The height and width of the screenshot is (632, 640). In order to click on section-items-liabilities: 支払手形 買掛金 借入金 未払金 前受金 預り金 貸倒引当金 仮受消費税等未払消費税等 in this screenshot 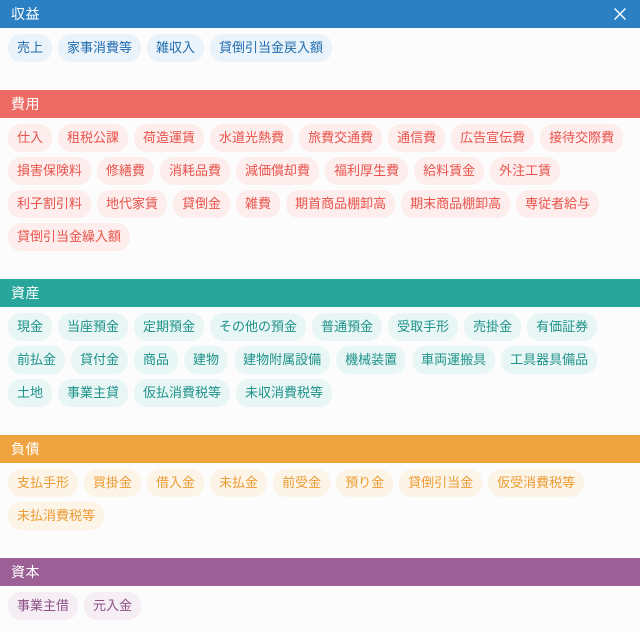, I will do `click(320, 502)`.